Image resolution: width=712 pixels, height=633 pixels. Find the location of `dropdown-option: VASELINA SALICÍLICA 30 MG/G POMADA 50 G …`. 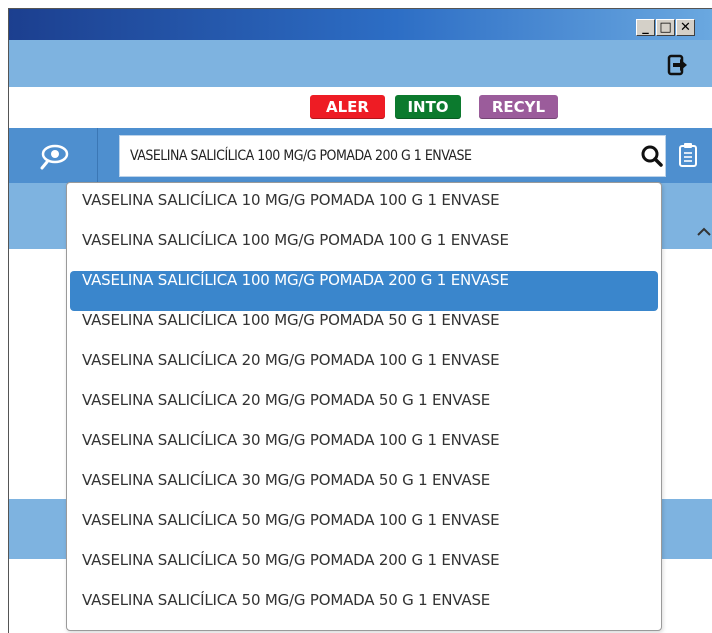

dropdown-option: VASELINA SALICÍLICA 30 MG/G POMADA 50 G … is located at coordinates (364, 491).